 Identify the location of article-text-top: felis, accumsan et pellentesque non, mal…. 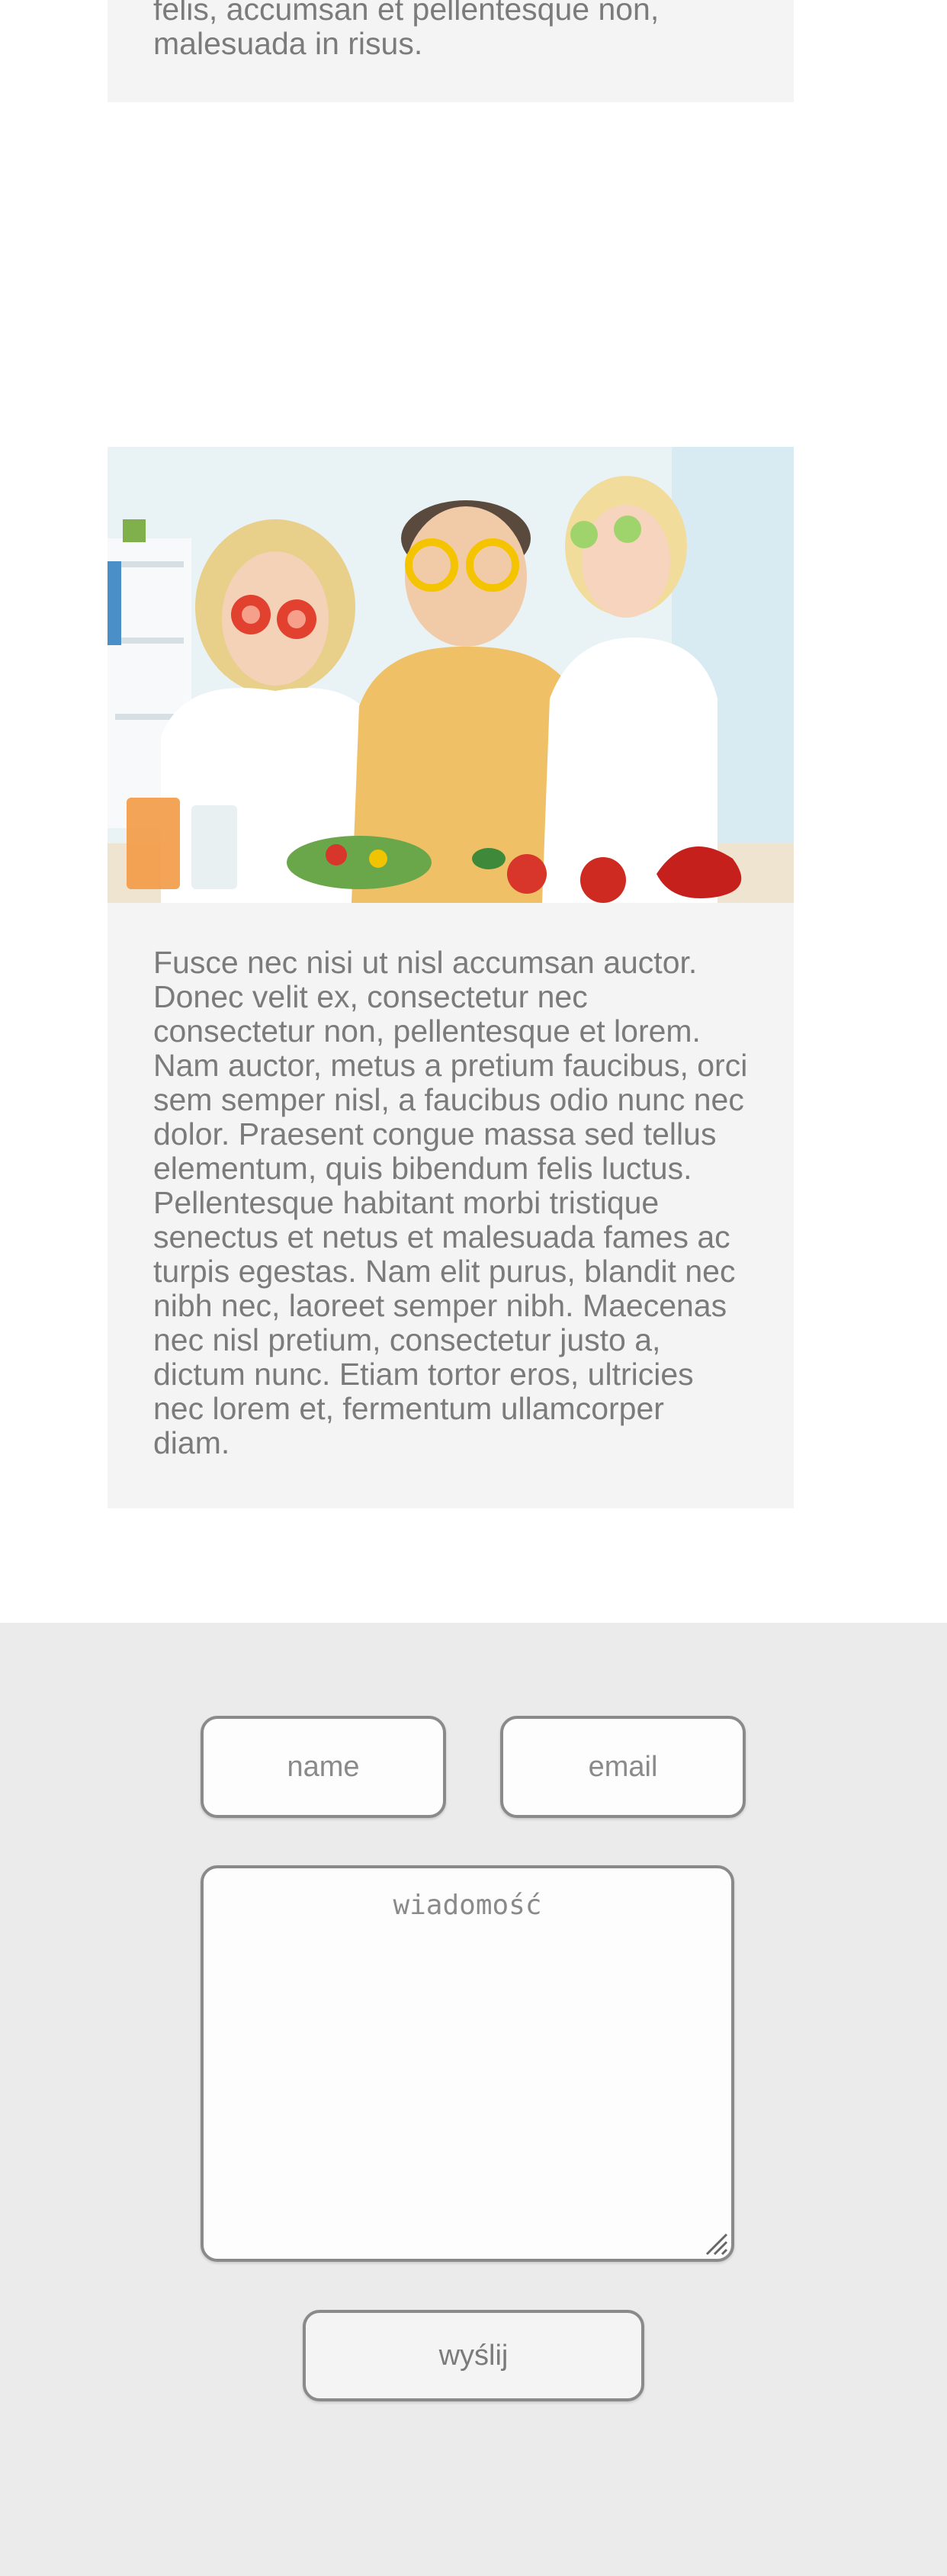
(406, 30).